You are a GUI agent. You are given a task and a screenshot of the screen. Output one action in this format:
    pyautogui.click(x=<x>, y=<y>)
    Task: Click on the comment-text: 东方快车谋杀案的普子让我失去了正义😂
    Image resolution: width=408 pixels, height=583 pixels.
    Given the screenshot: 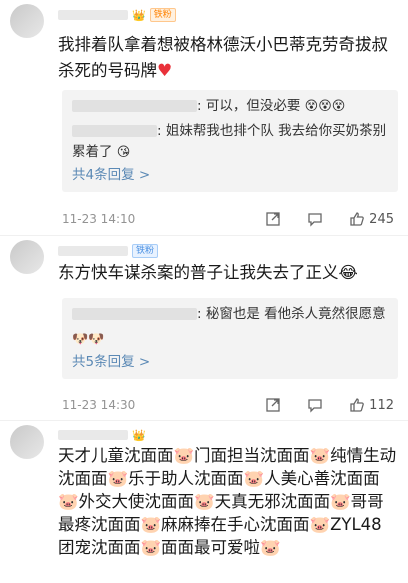 What is the action you would take?
    pyautogui.click(x=208, y=272)
    